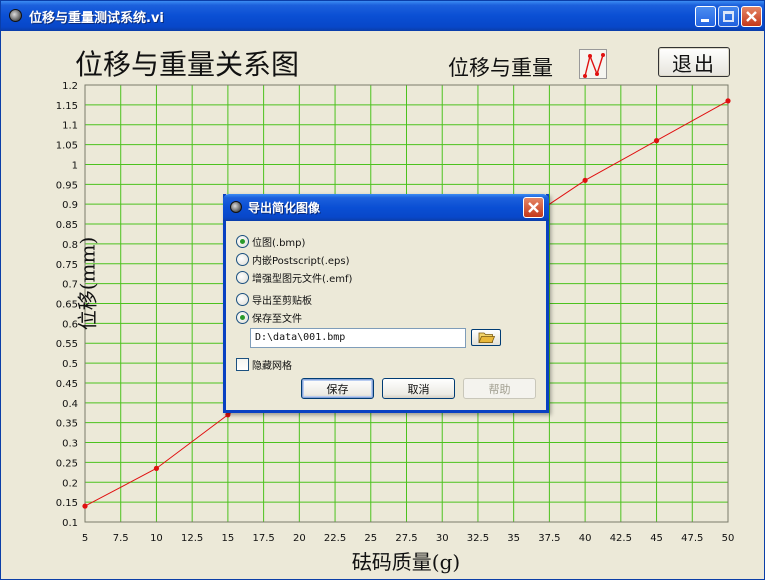 This screenshot has width=765, height=581. I want to click on x-tick-label: 15, so click(228, 538).